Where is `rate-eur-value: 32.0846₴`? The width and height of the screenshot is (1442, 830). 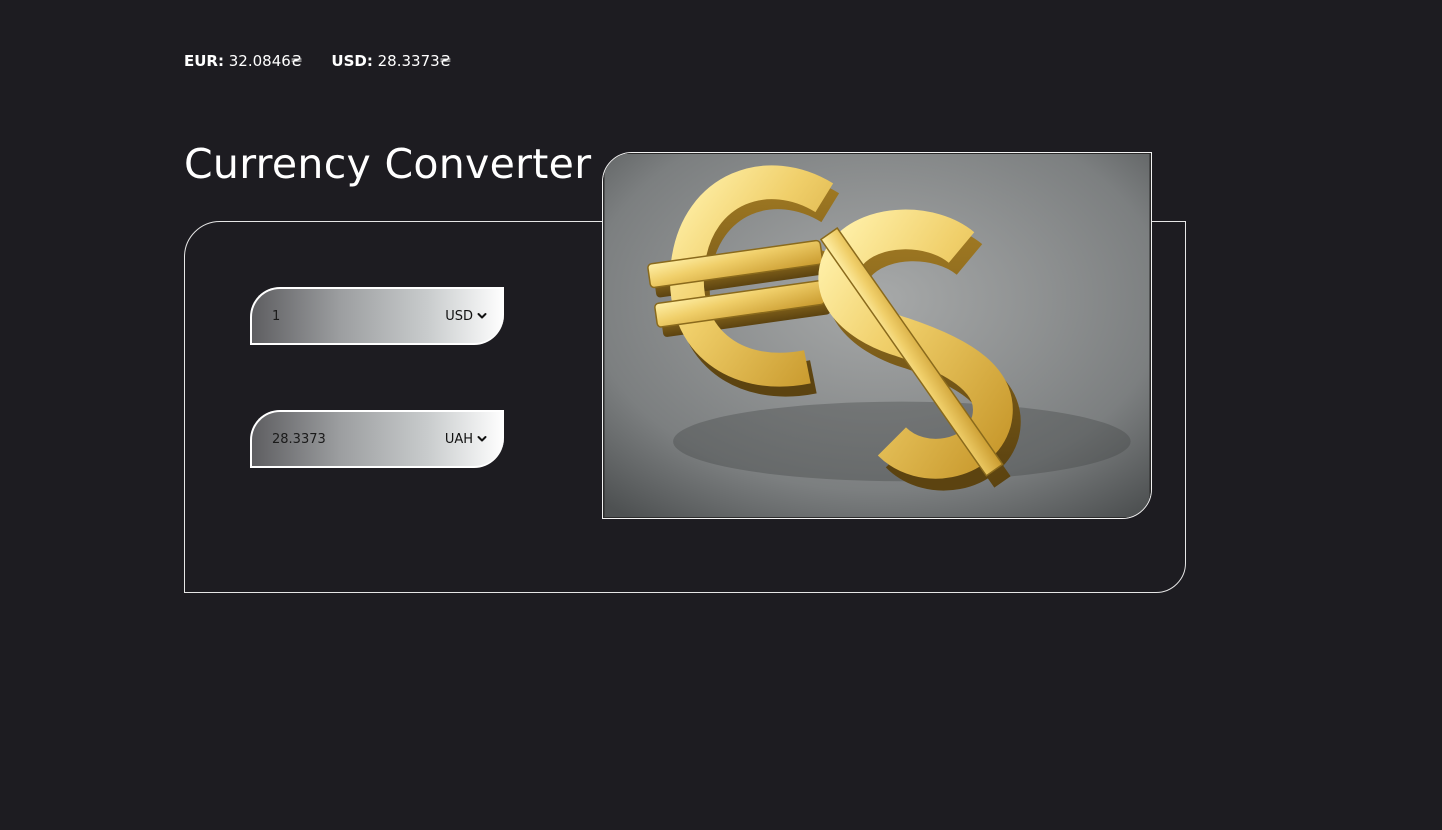 rate-eur-value: 32.0846₴ is located at coordinates (265, 61).